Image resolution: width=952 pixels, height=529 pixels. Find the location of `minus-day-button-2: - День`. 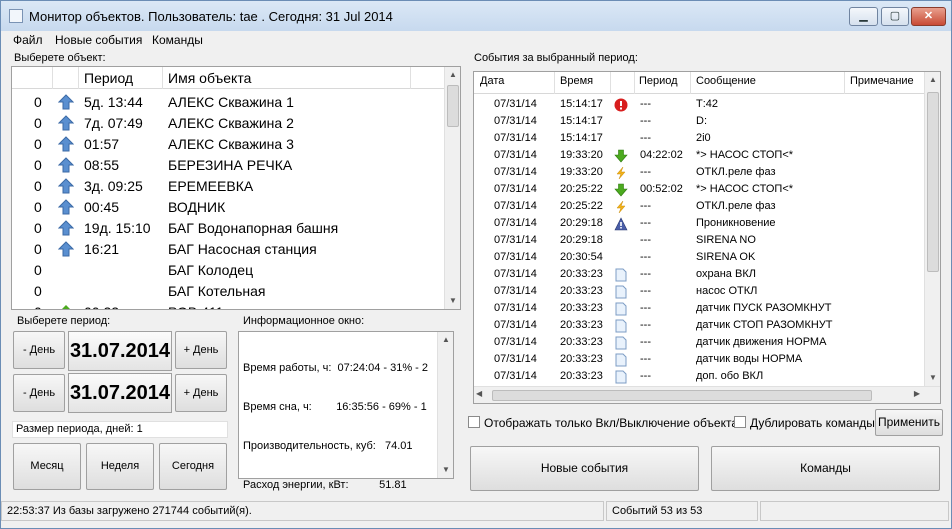

minus-day-button-2: - День is located at coordinates (39, 393).